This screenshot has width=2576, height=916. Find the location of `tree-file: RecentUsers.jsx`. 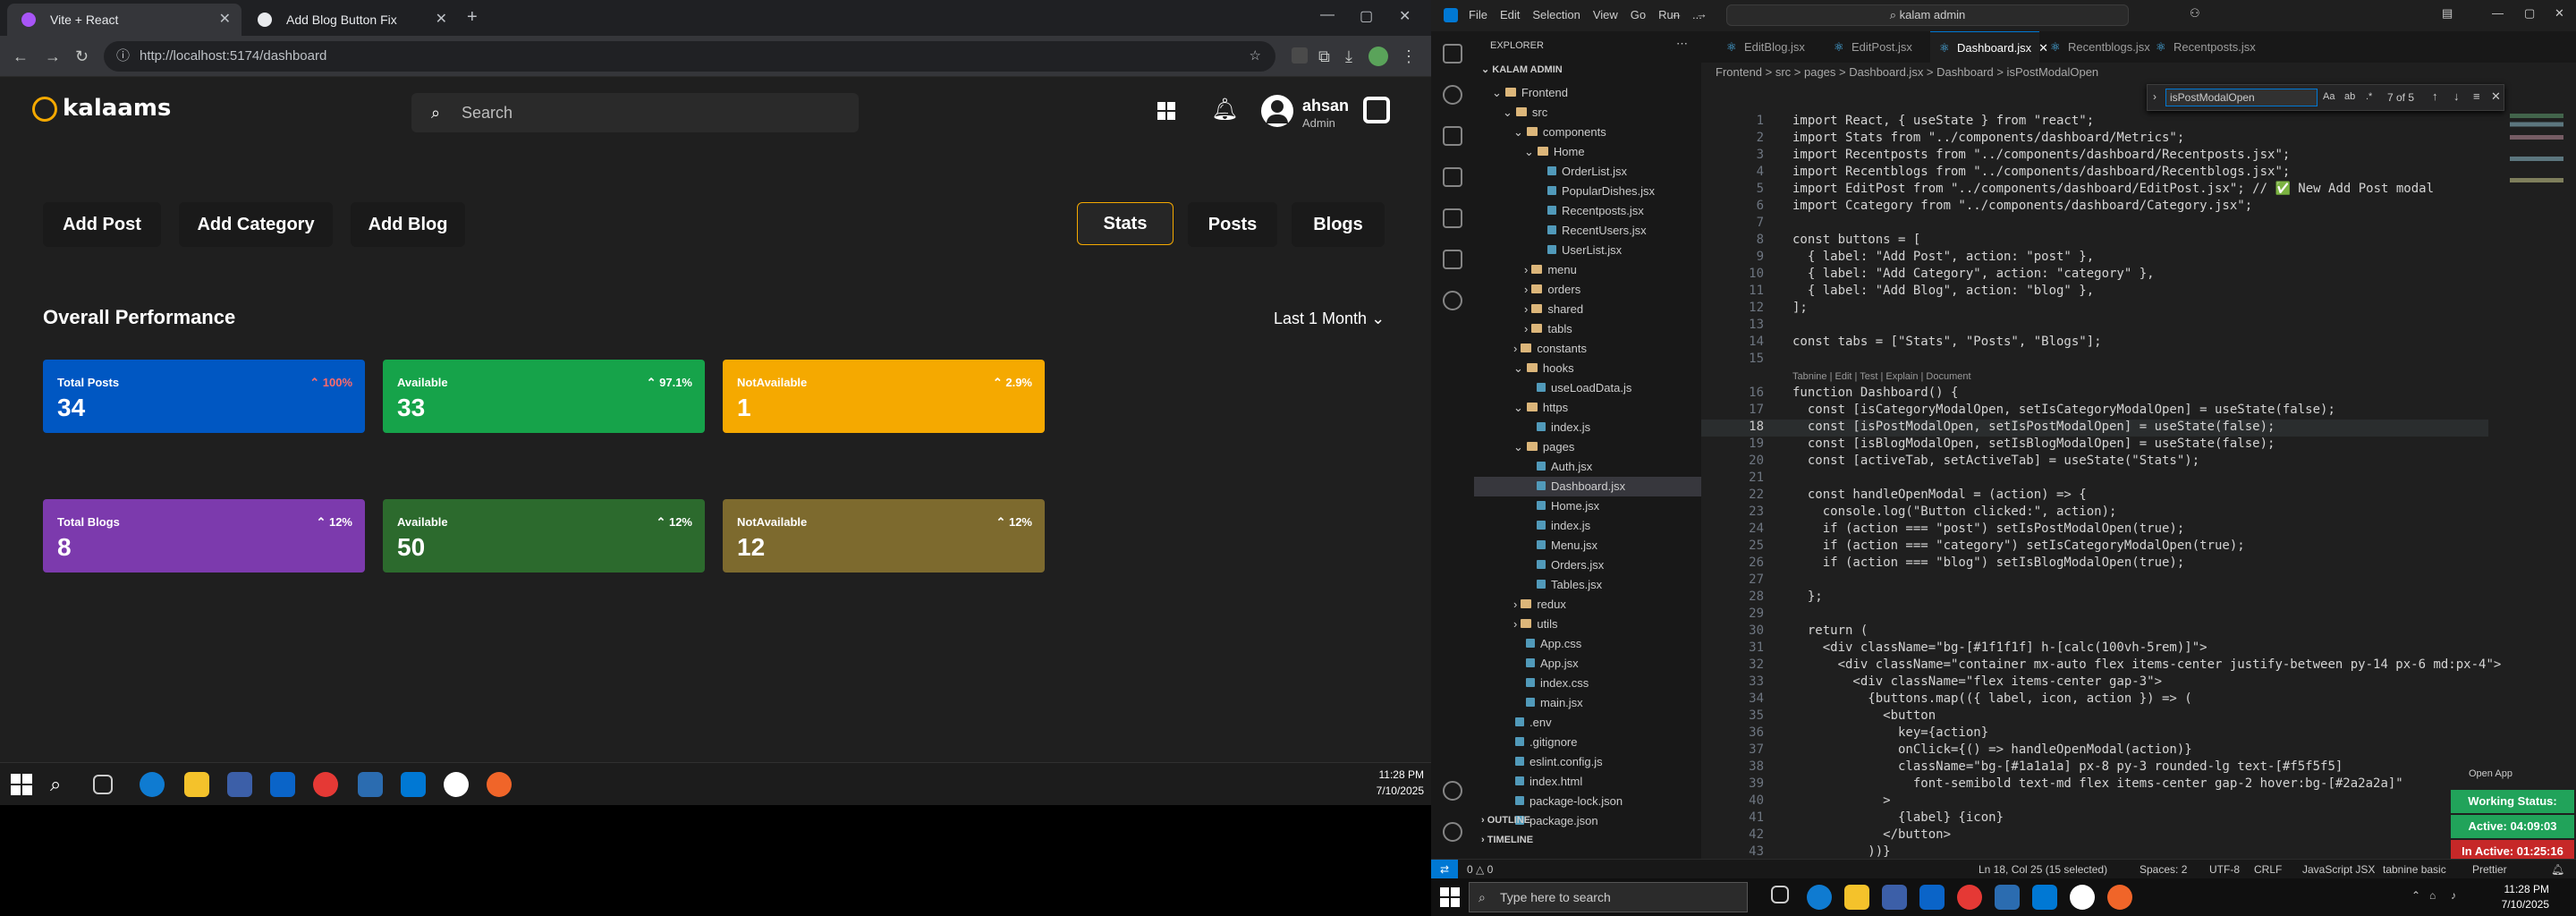

tree-file: RecentUsers.jsx is located at coordinates (1587, 231).